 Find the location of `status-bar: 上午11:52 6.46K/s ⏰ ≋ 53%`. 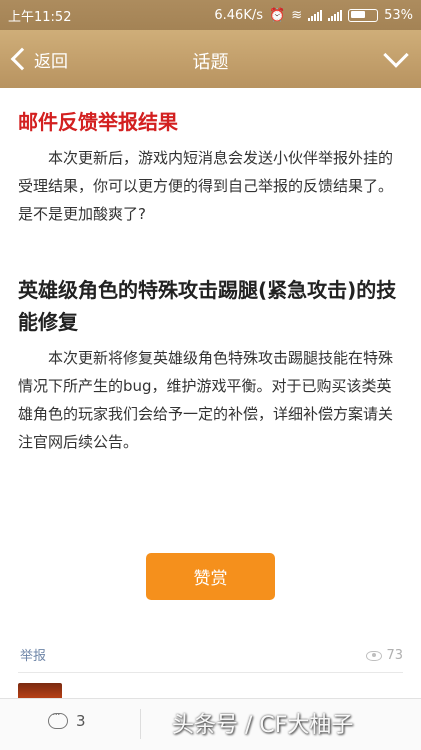

status-bar: 上午11:52 6.46K/s ⏰ ≋ 53% is located at coordinates (210, 15).